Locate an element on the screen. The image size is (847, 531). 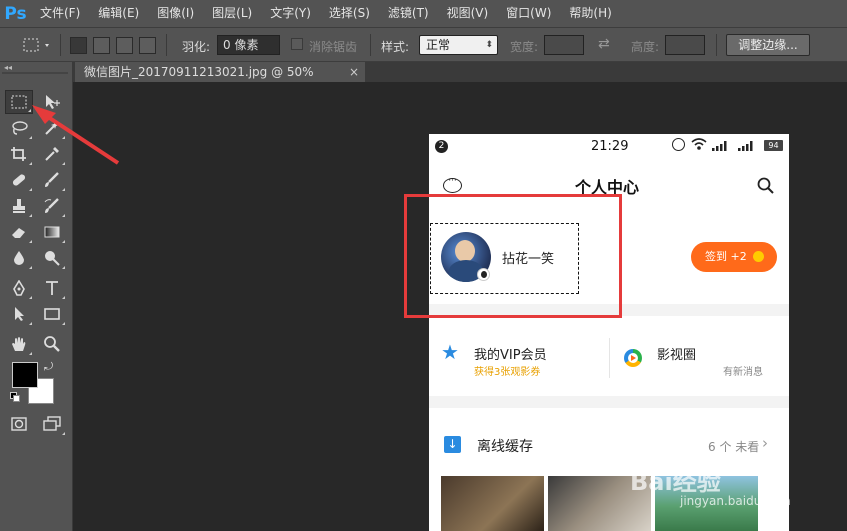
history-brush-tool-icon is located at coordinates (52, 206).